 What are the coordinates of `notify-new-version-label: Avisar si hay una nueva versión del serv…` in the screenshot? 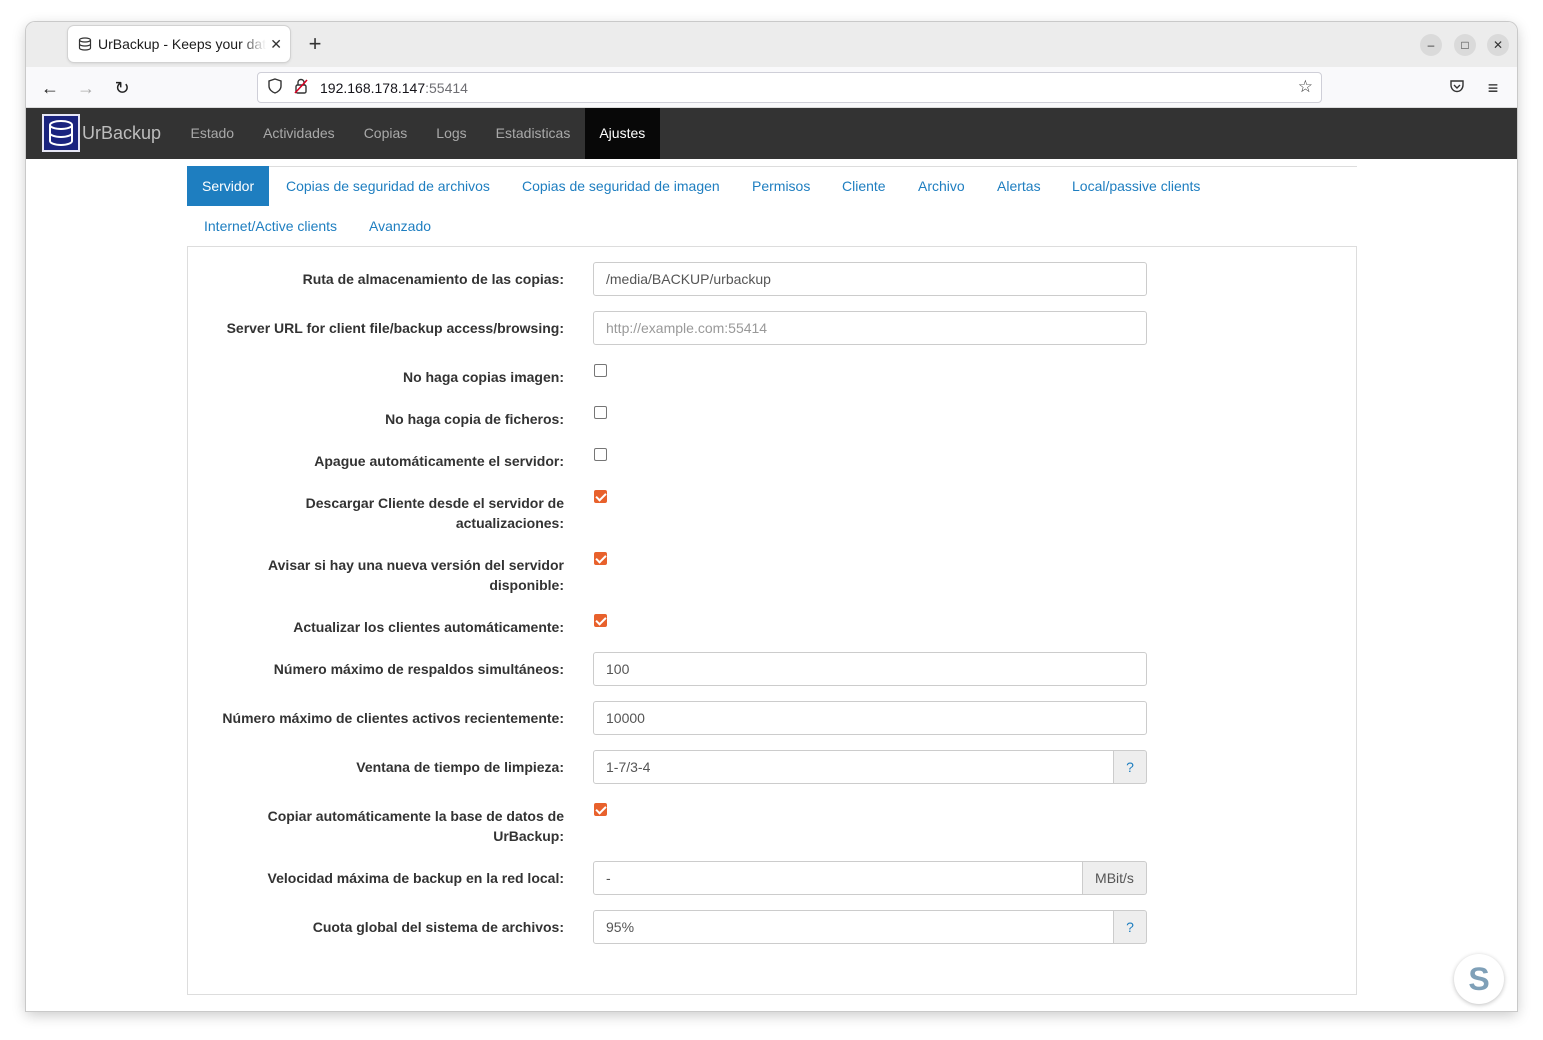 It's located at (384, 575).